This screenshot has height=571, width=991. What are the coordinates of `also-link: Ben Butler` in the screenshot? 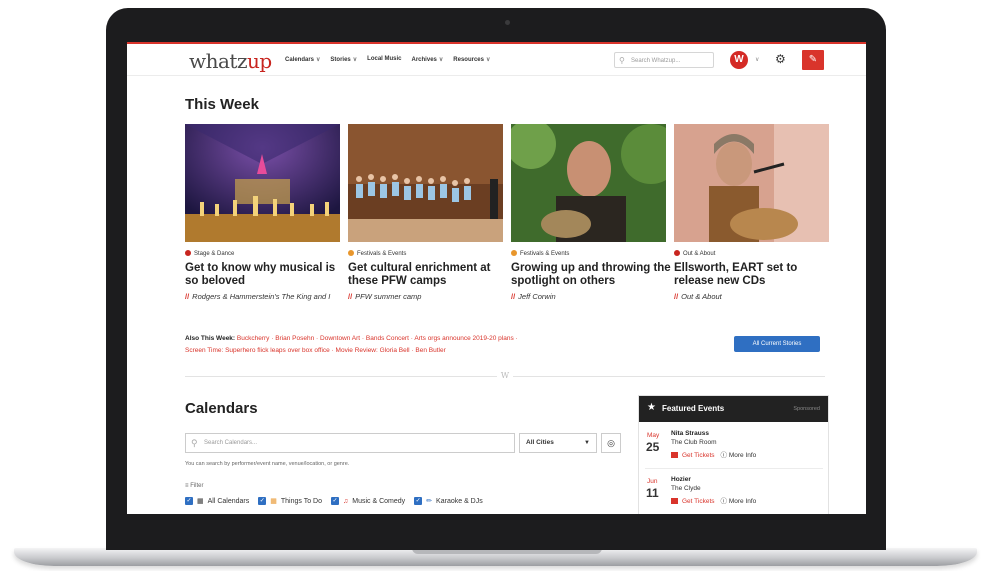 It's located at (430, 350).